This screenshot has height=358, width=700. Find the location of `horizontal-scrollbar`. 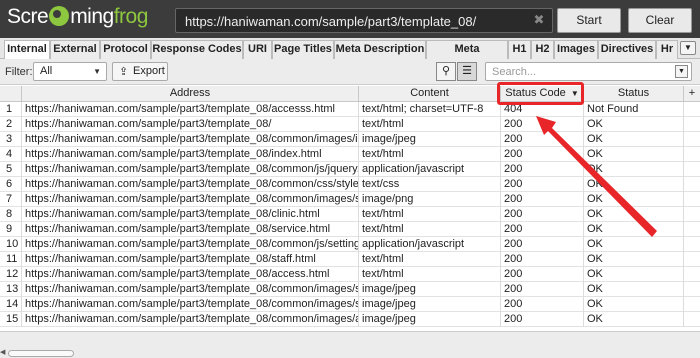

horizontal-scrollbar is located at coordinates (41, 353).